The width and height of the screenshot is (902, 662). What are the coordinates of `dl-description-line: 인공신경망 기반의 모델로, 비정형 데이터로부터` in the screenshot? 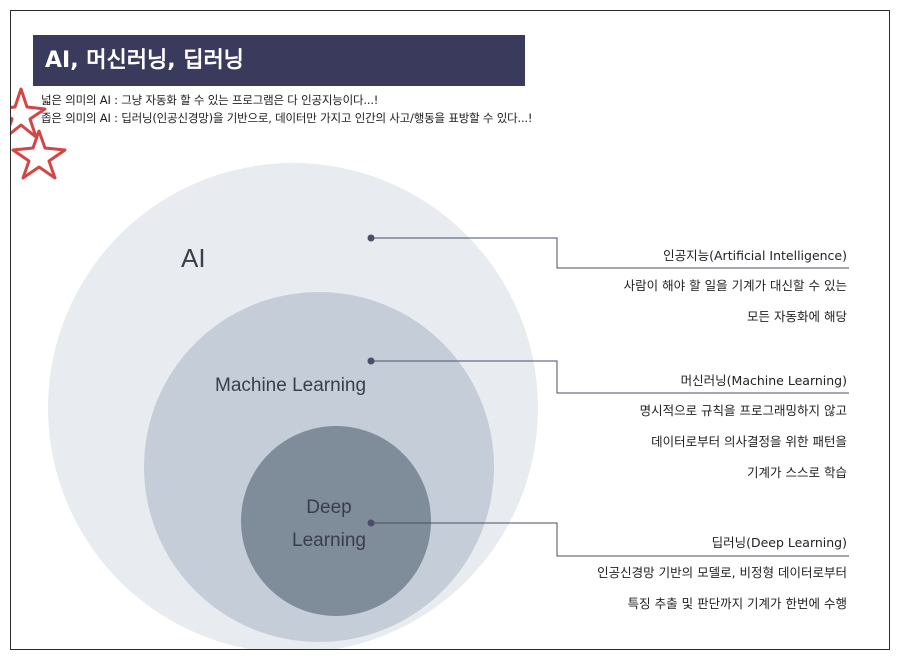 It's located at (722, 572).